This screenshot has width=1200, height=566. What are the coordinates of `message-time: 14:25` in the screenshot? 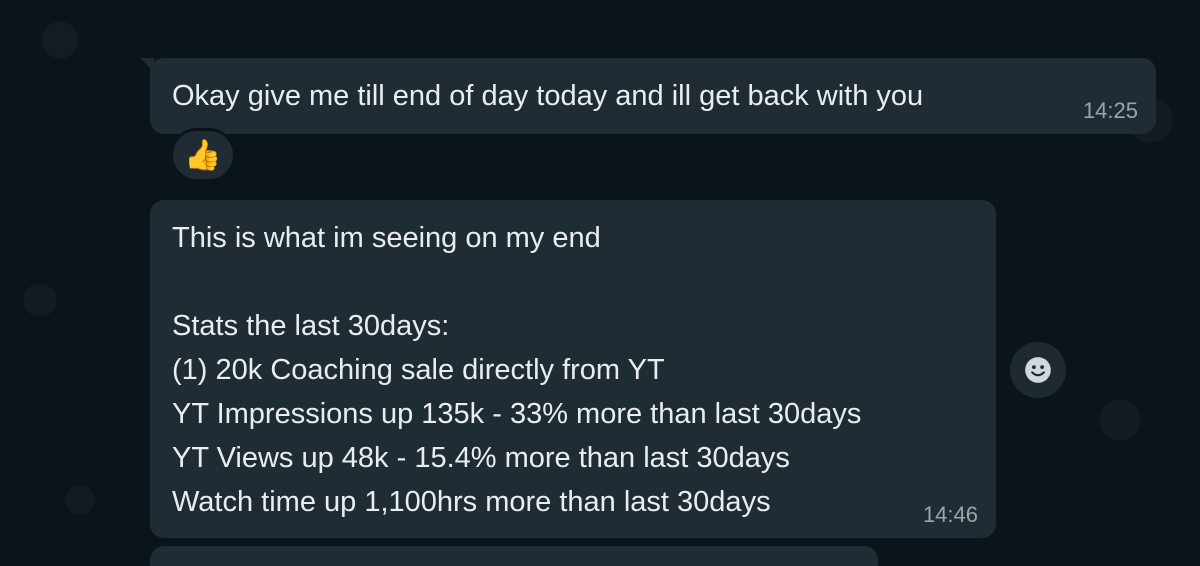 It's located at (1110, 110).